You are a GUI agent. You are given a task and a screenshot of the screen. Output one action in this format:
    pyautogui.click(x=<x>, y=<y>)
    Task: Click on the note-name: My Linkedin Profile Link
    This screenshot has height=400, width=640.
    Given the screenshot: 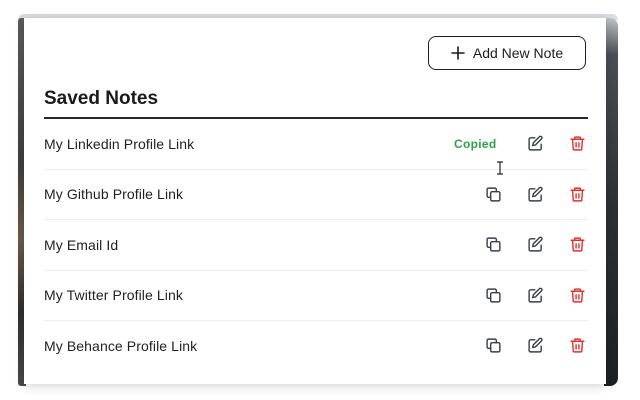 What is the action you would take?
    pyautogui.click(x=119, y=144)
    